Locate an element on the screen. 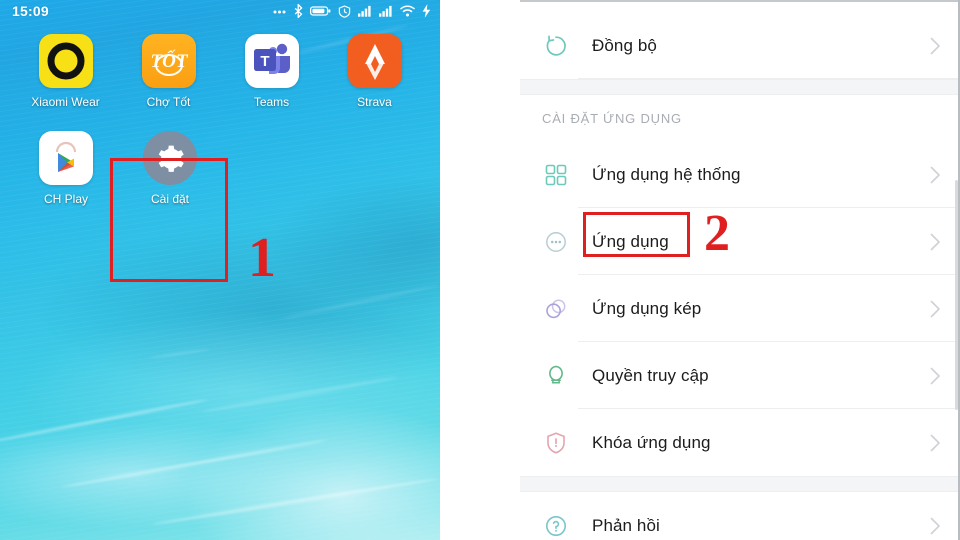 The height and width of the screenshot is (540, 960). status-clock: 15:09 is located at coordinates (30, 11).